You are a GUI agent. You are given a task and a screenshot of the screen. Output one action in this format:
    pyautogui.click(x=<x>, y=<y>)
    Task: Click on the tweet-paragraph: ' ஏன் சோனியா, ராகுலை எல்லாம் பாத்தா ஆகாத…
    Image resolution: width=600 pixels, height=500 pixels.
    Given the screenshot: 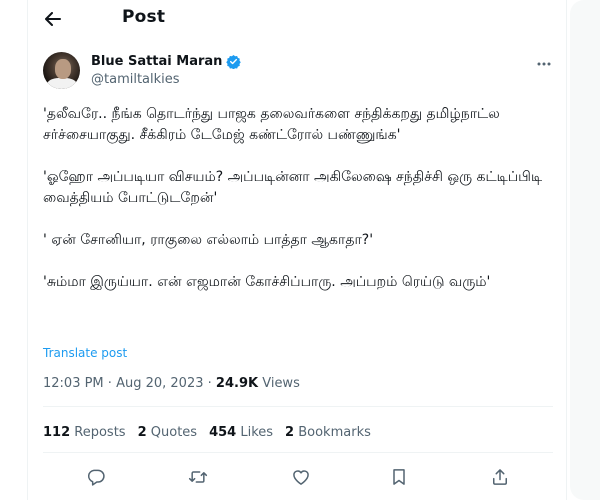 What is the action you would take?
    pyautogui.click(x=208, y=240)
    